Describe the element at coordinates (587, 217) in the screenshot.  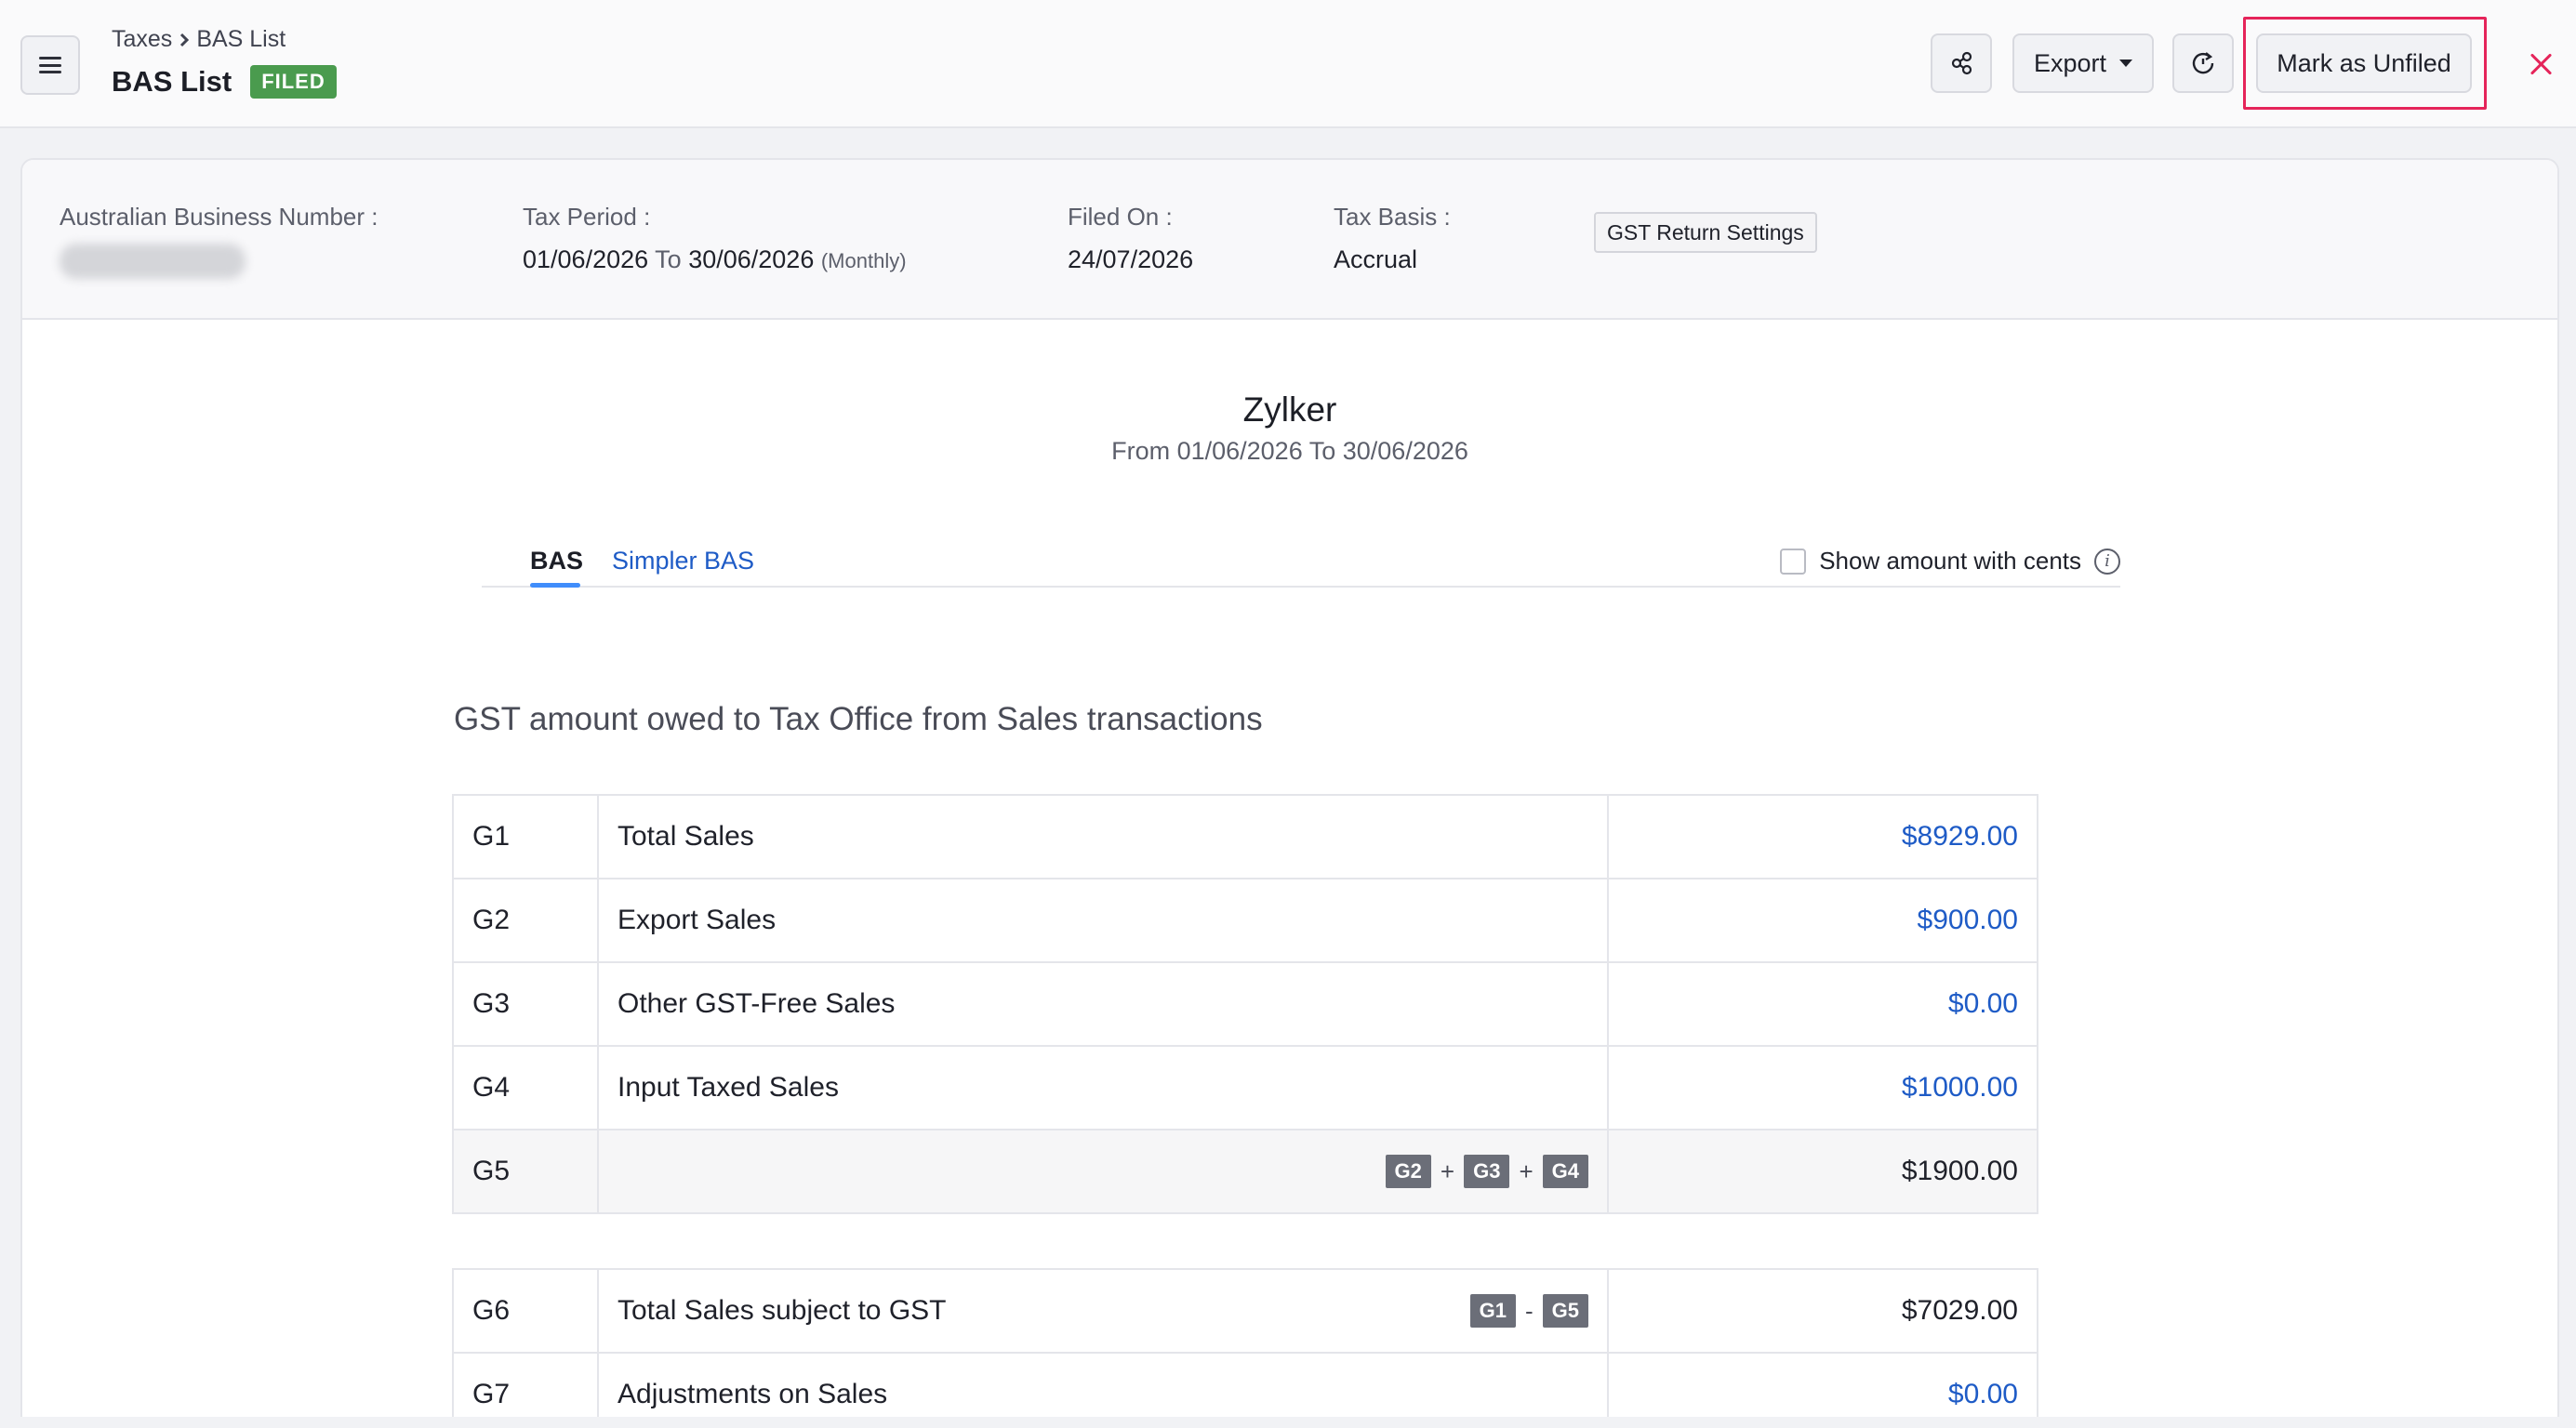
I see `tax-period-label: Tax Period :` at that location.